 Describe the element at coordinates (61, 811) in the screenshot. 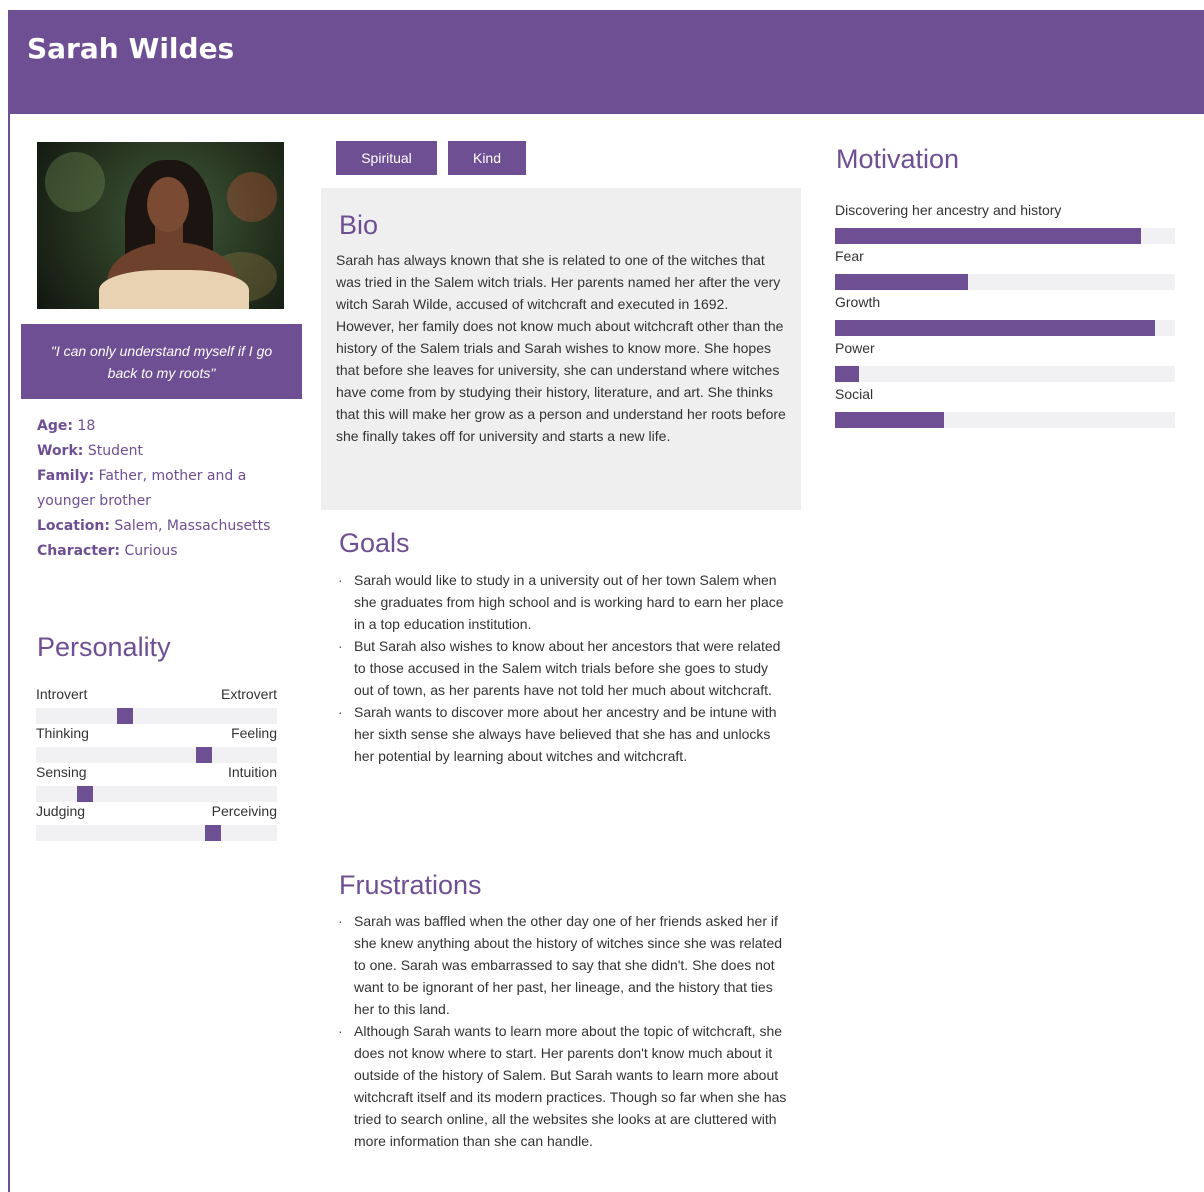

I see `trait-left-label: Judging` at that location.